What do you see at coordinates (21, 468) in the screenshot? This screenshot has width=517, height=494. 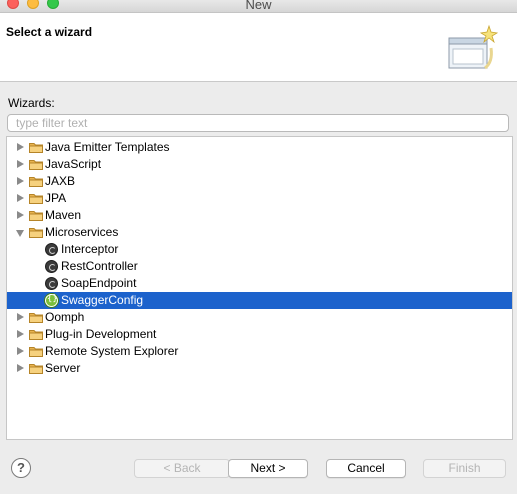 I see `help-icon: ?` at bounding box center [21, 468].